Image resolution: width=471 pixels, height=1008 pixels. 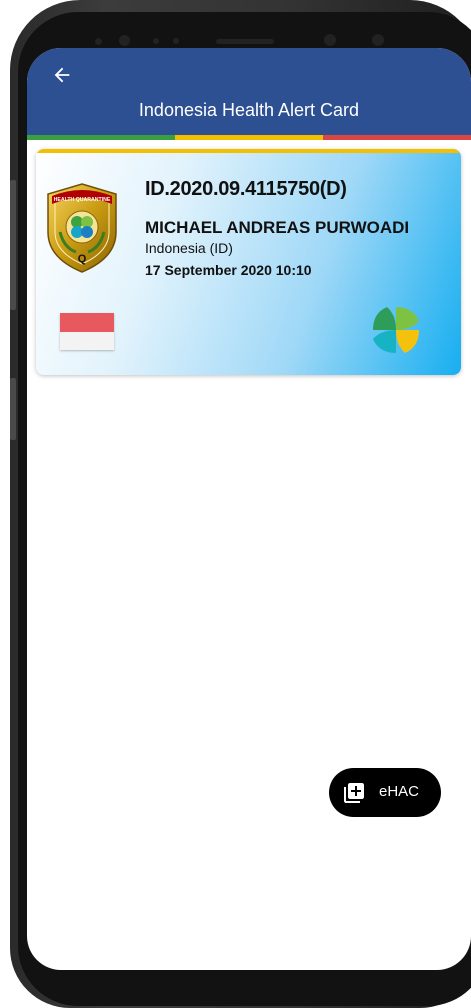 I want to click on card-id: ID.2020.09.4115750(D), so click(x=246, y=189).